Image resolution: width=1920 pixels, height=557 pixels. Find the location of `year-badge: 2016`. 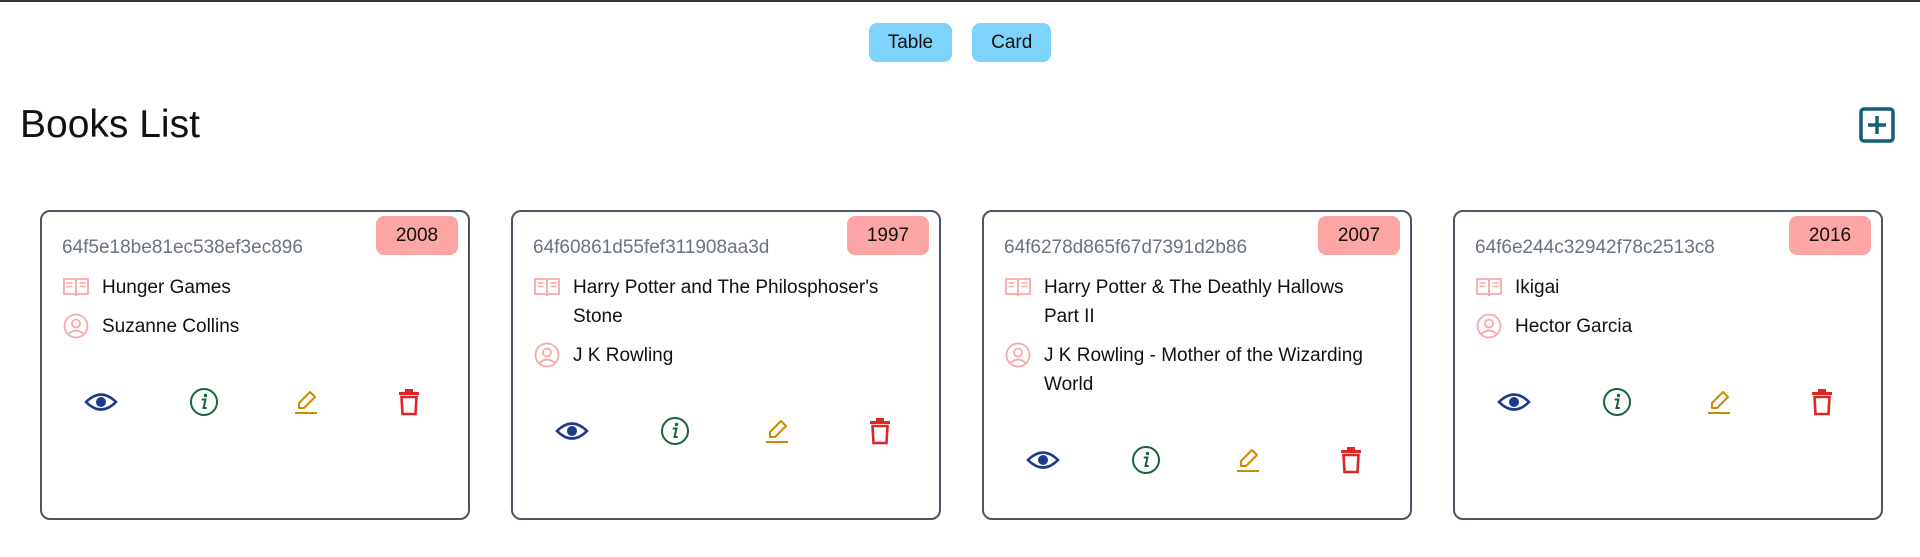

year-badge: 2016 is located at coordinates (1830, 235).